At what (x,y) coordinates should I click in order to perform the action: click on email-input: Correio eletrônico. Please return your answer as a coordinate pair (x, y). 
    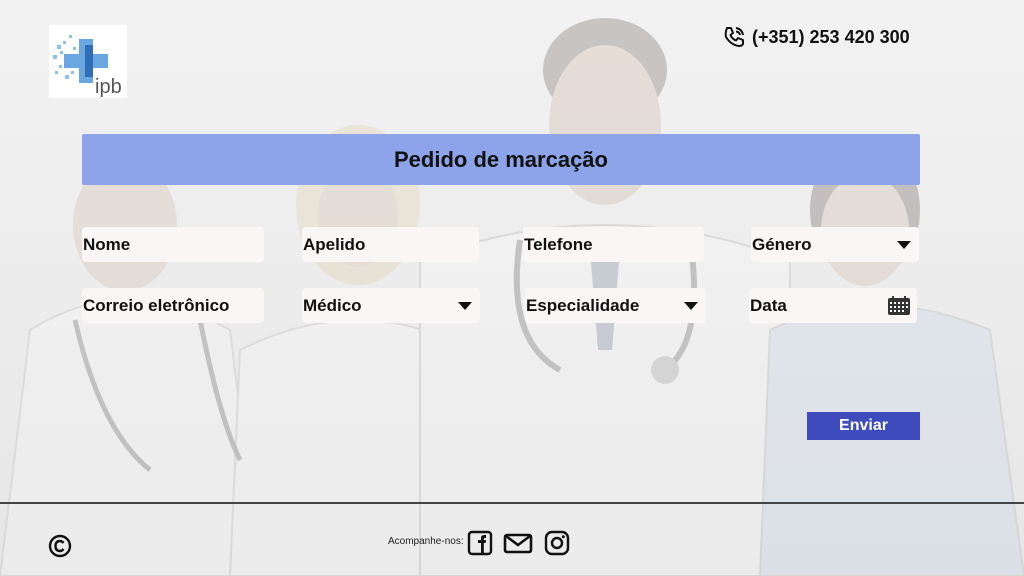
    Looking at the image, I should click on (173, 305).